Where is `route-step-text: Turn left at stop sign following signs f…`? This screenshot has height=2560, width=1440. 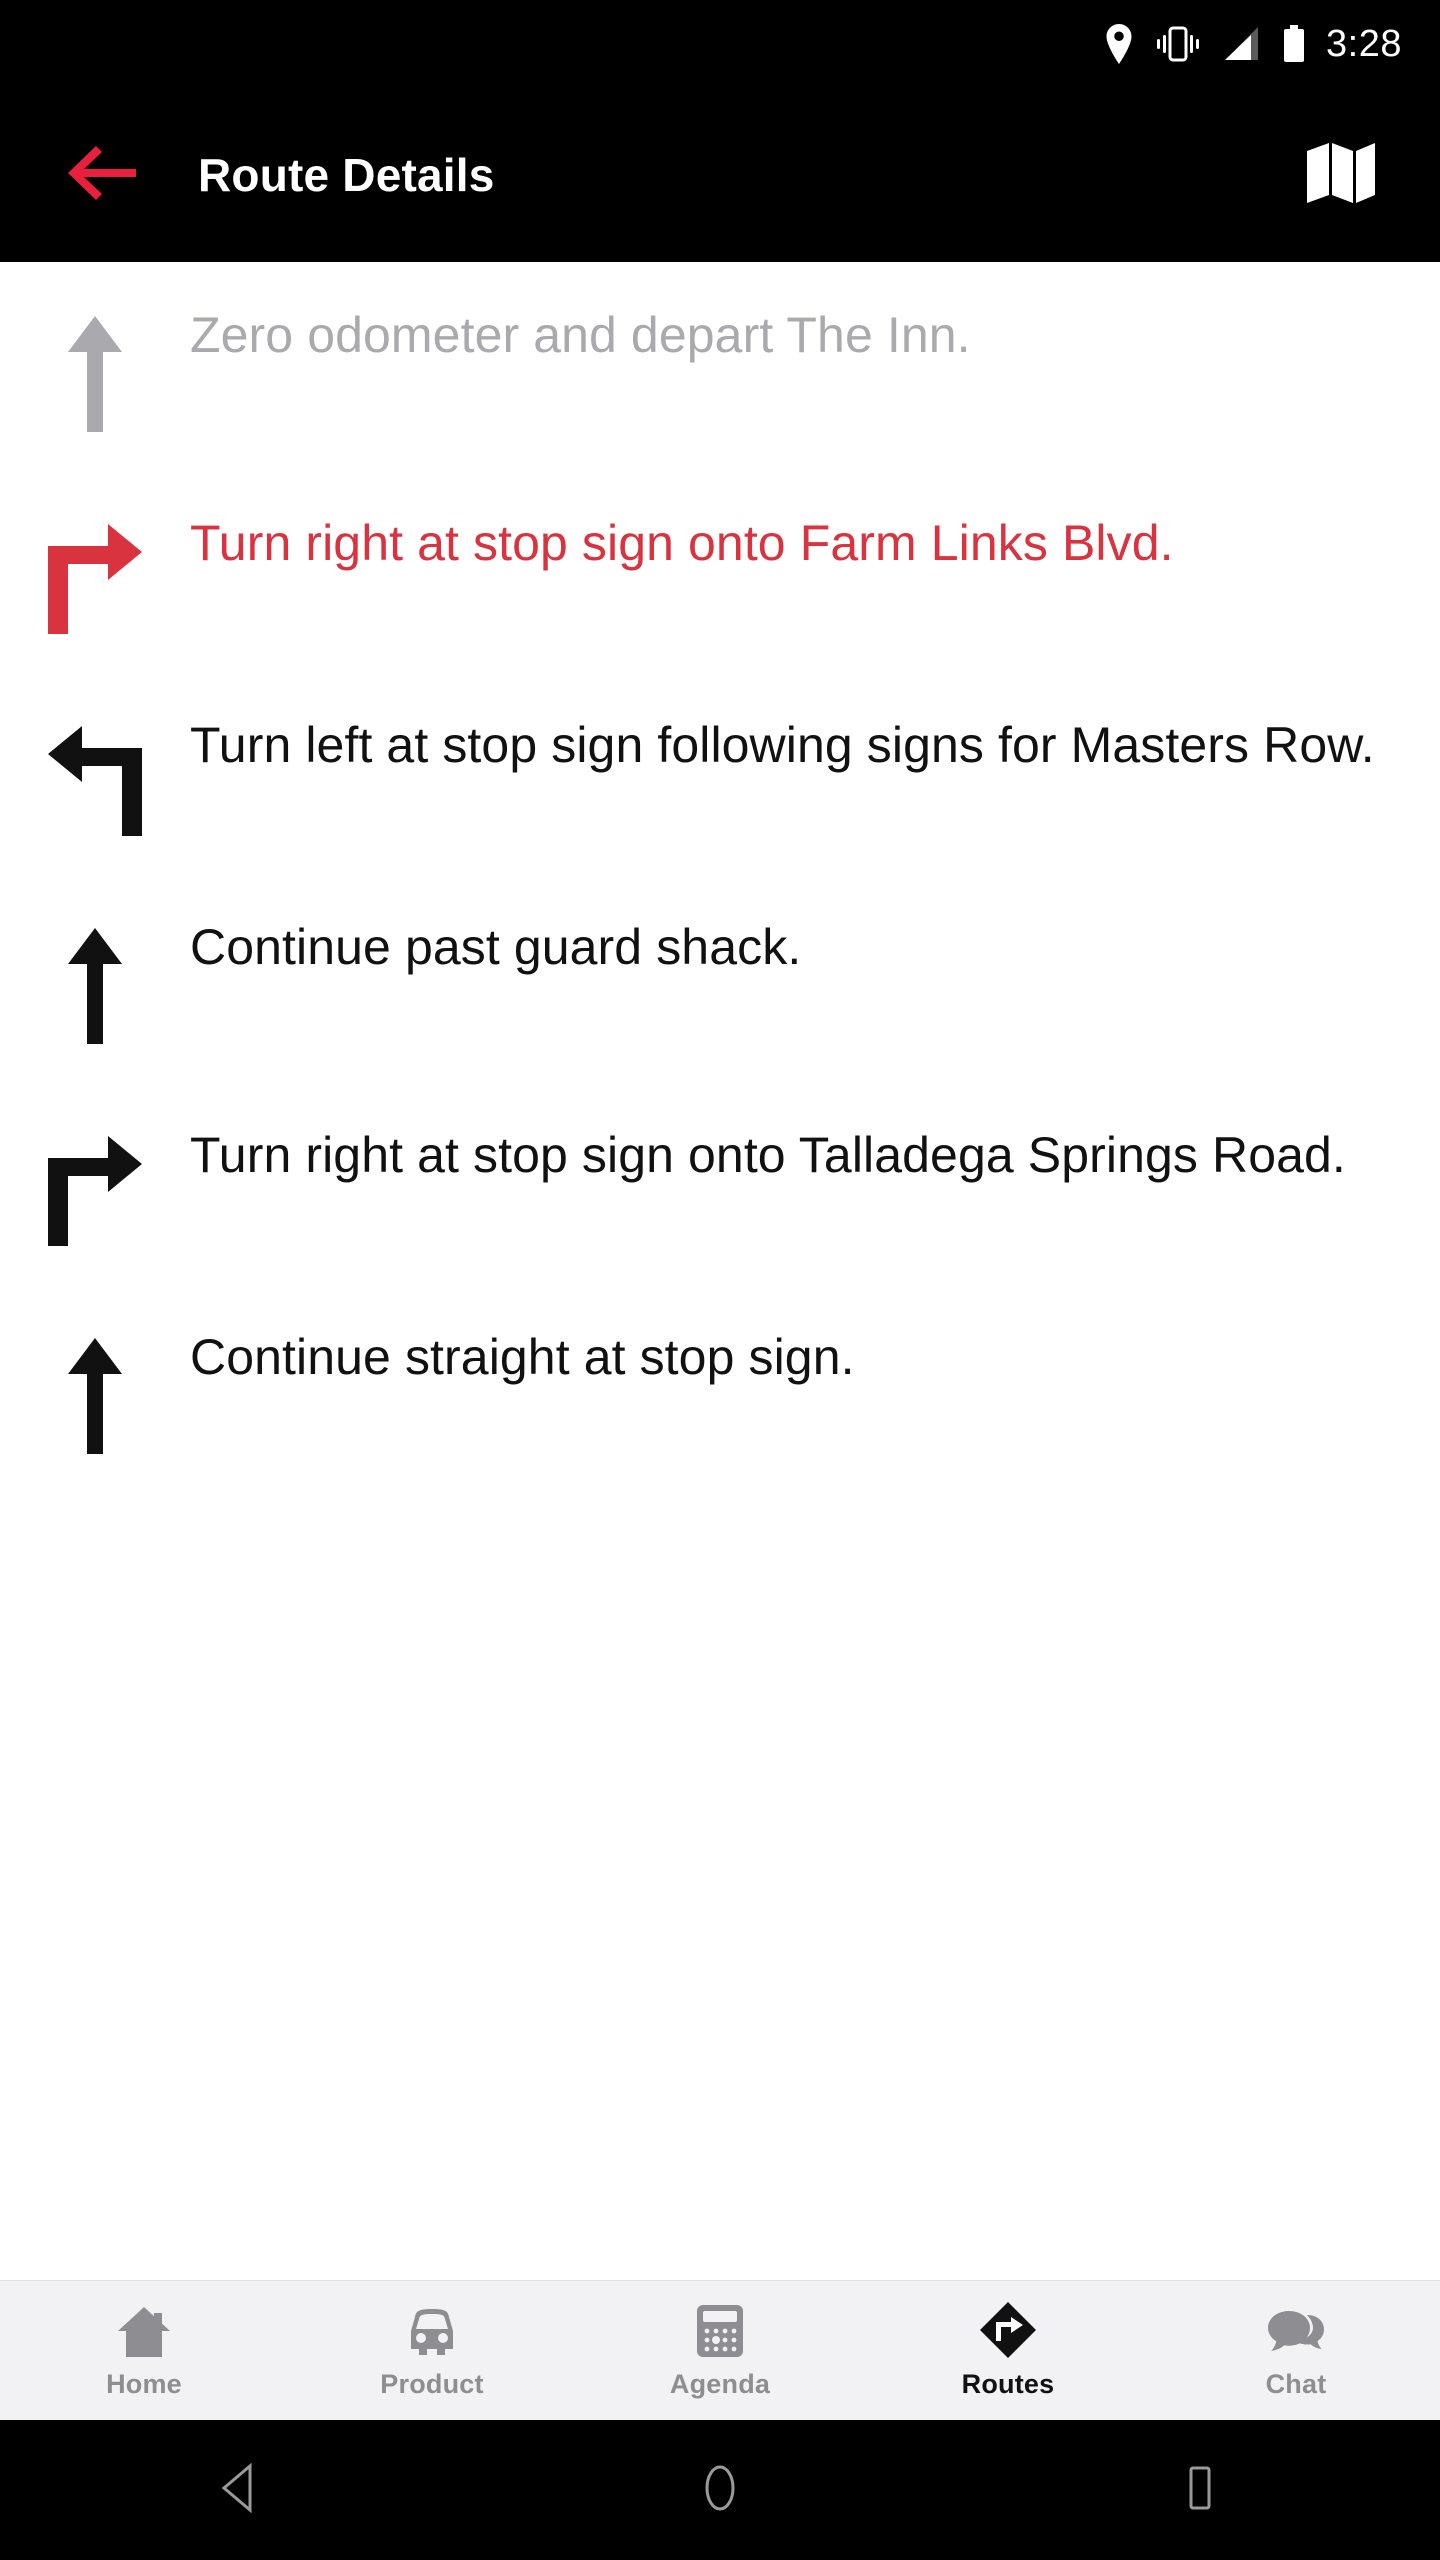 route-step-text: Turn left at stop sign following signs f… is located at coordinates (782, 745).